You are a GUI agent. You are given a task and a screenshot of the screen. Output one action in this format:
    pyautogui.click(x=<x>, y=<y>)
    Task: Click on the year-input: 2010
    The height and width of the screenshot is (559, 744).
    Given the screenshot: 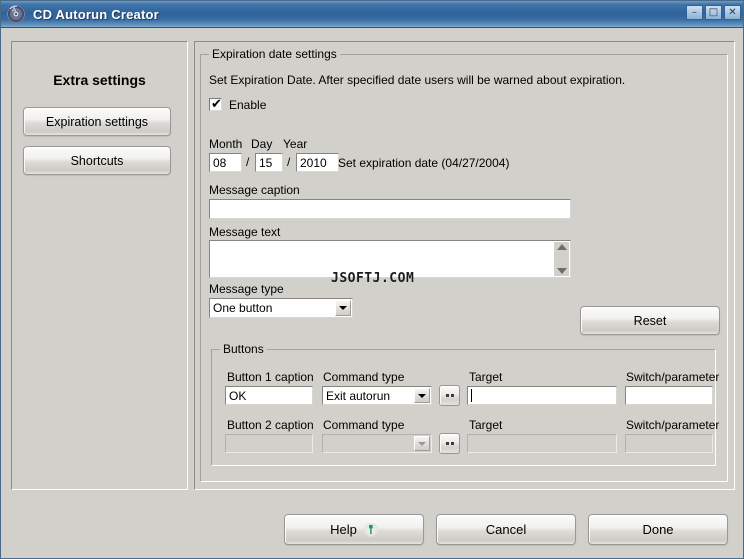 What is the action you would take?
    pyautogui.click(x=317, y=162)
    